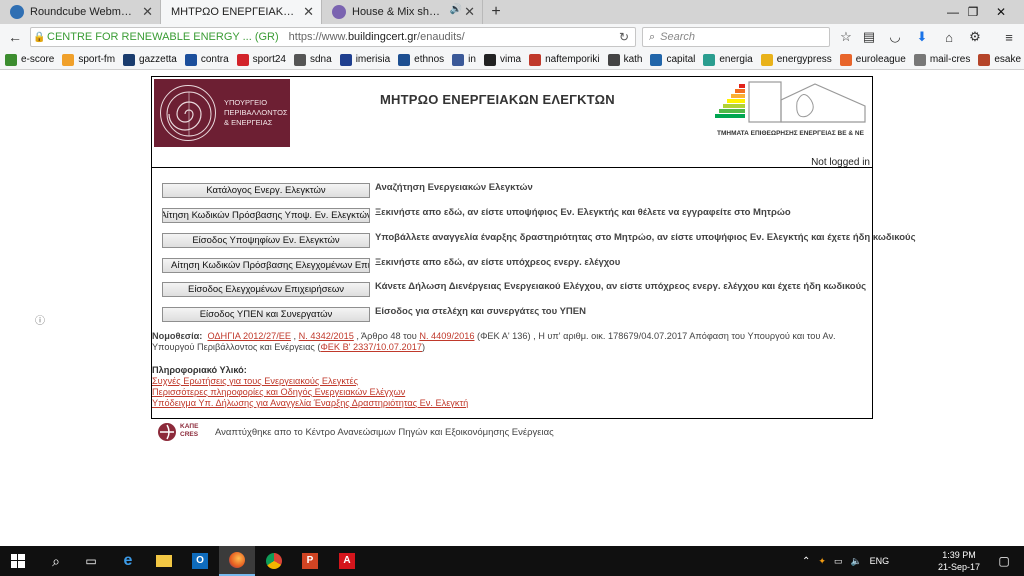  What do you see at coordinates (29, 59) in the screenshot?
I see `bookmark-e-score: e-score` at bounding box center [29, 59].